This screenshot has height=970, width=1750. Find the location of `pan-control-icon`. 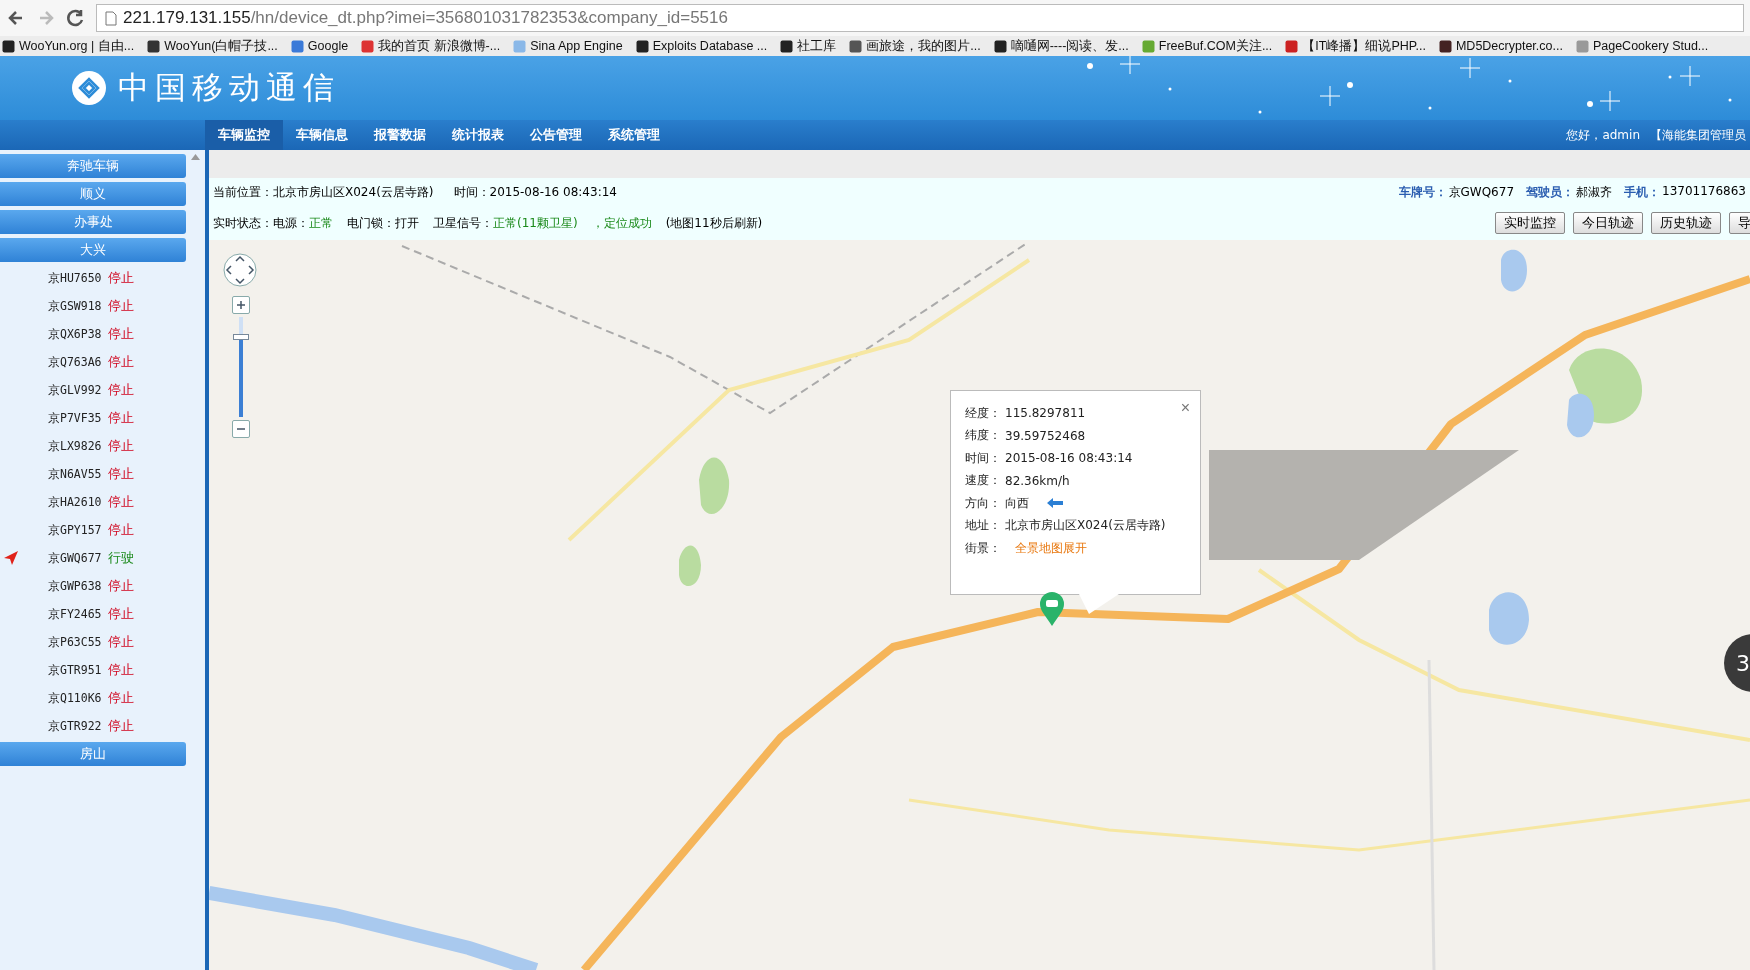

pan-control-icon is located at coordinates (240, 270).